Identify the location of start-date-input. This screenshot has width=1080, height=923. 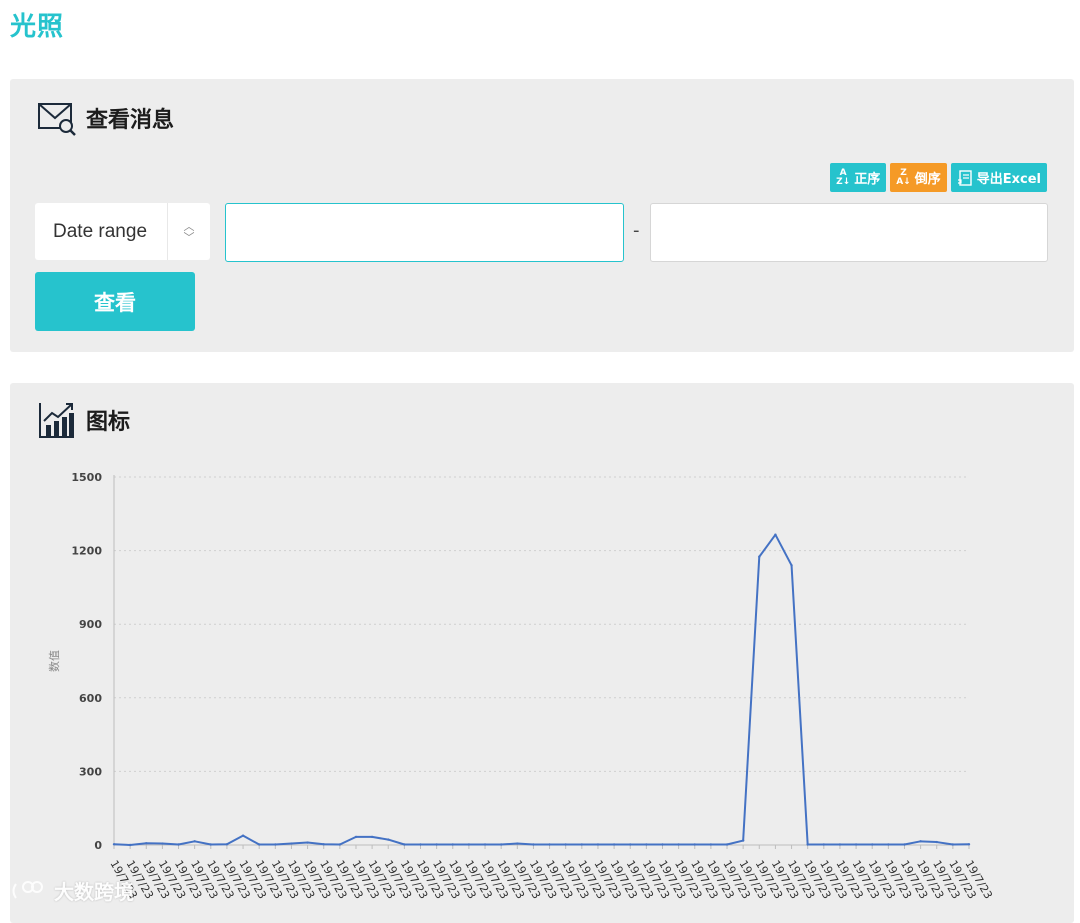
(424, 232).